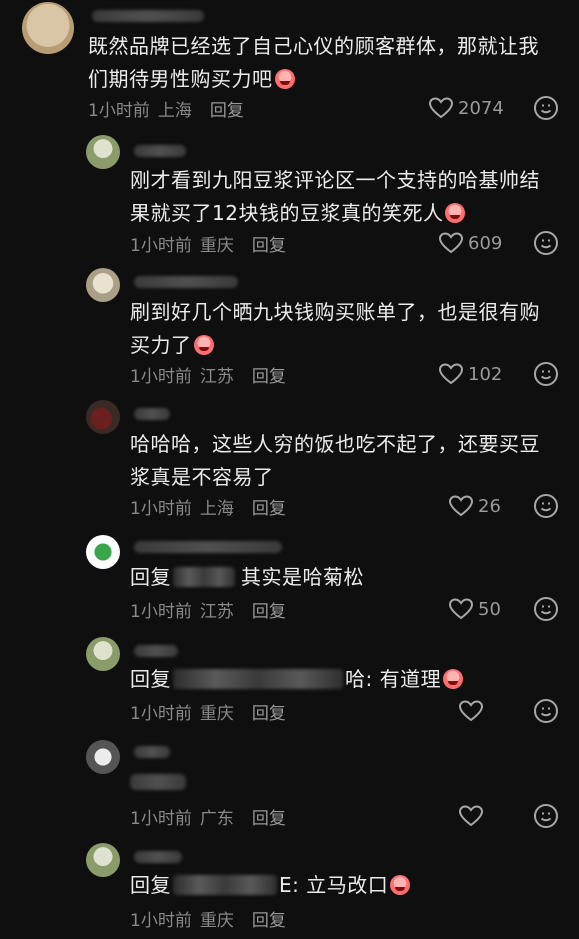 The height and width of the screenshot is (939, 579). What do you see at coordinates (345, 679) in the screenshot?
I see `comment-text: 回复 哈: 有道理` at bounding box center [345, 679].